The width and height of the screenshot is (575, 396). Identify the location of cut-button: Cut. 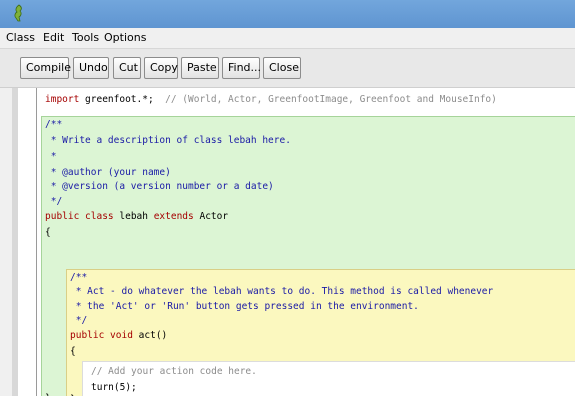
(127, 68).